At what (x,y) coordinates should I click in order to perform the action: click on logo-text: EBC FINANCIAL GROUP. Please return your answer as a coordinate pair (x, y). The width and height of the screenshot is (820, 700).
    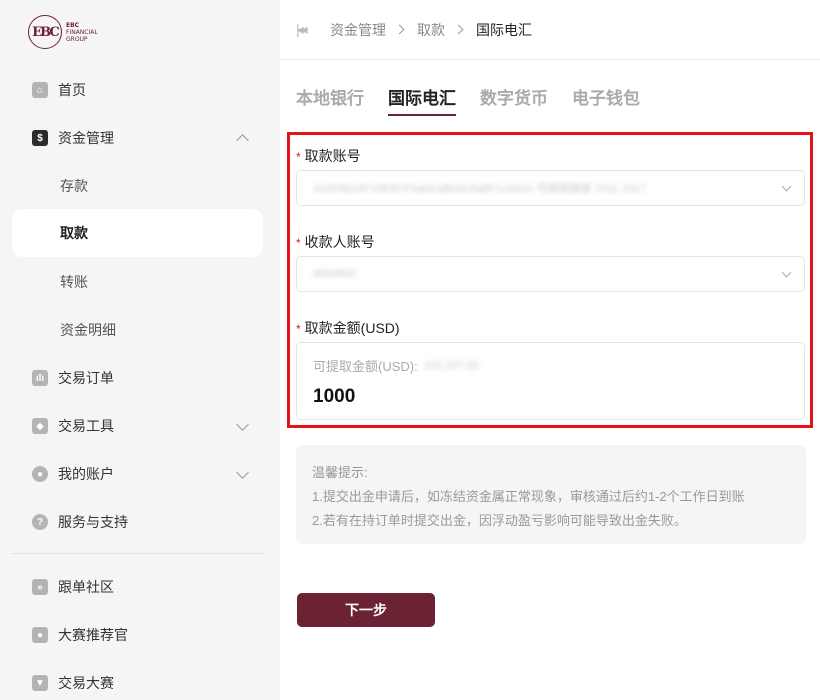
    Looking at the image, I should click on (82, 32).